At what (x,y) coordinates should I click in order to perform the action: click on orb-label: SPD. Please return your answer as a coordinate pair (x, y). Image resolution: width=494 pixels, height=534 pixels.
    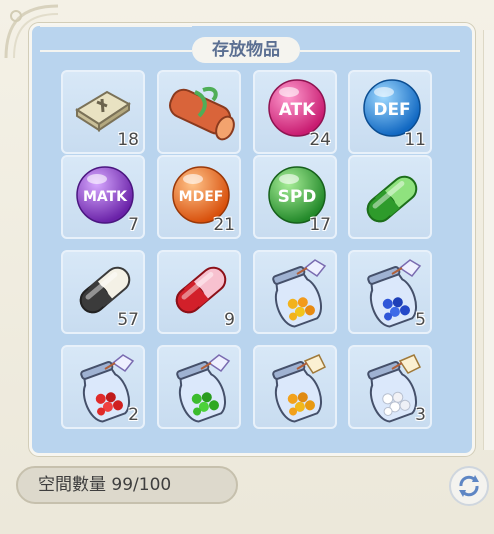
    Looking at the image, I should click on (297, 197).